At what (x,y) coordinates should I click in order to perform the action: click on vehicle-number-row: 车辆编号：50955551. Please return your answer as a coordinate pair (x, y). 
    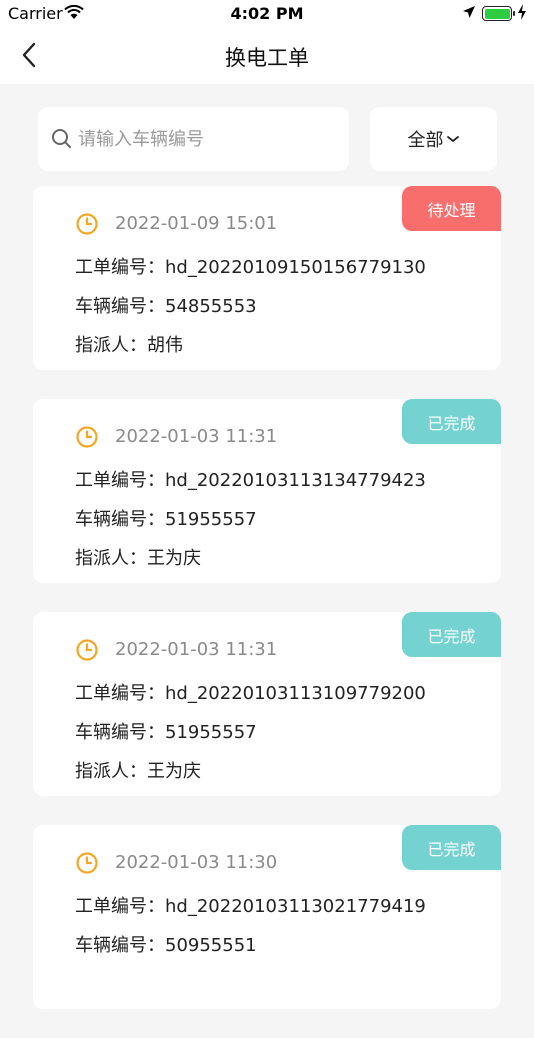
    Looking at the image, I should click on (166, 945).